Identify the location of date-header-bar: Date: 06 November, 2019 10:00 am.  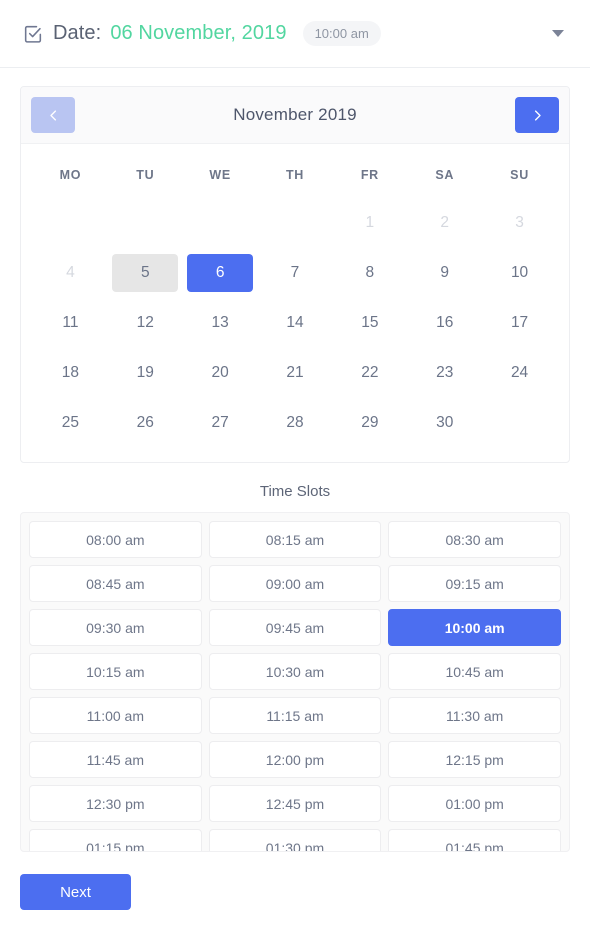
(295, 34).